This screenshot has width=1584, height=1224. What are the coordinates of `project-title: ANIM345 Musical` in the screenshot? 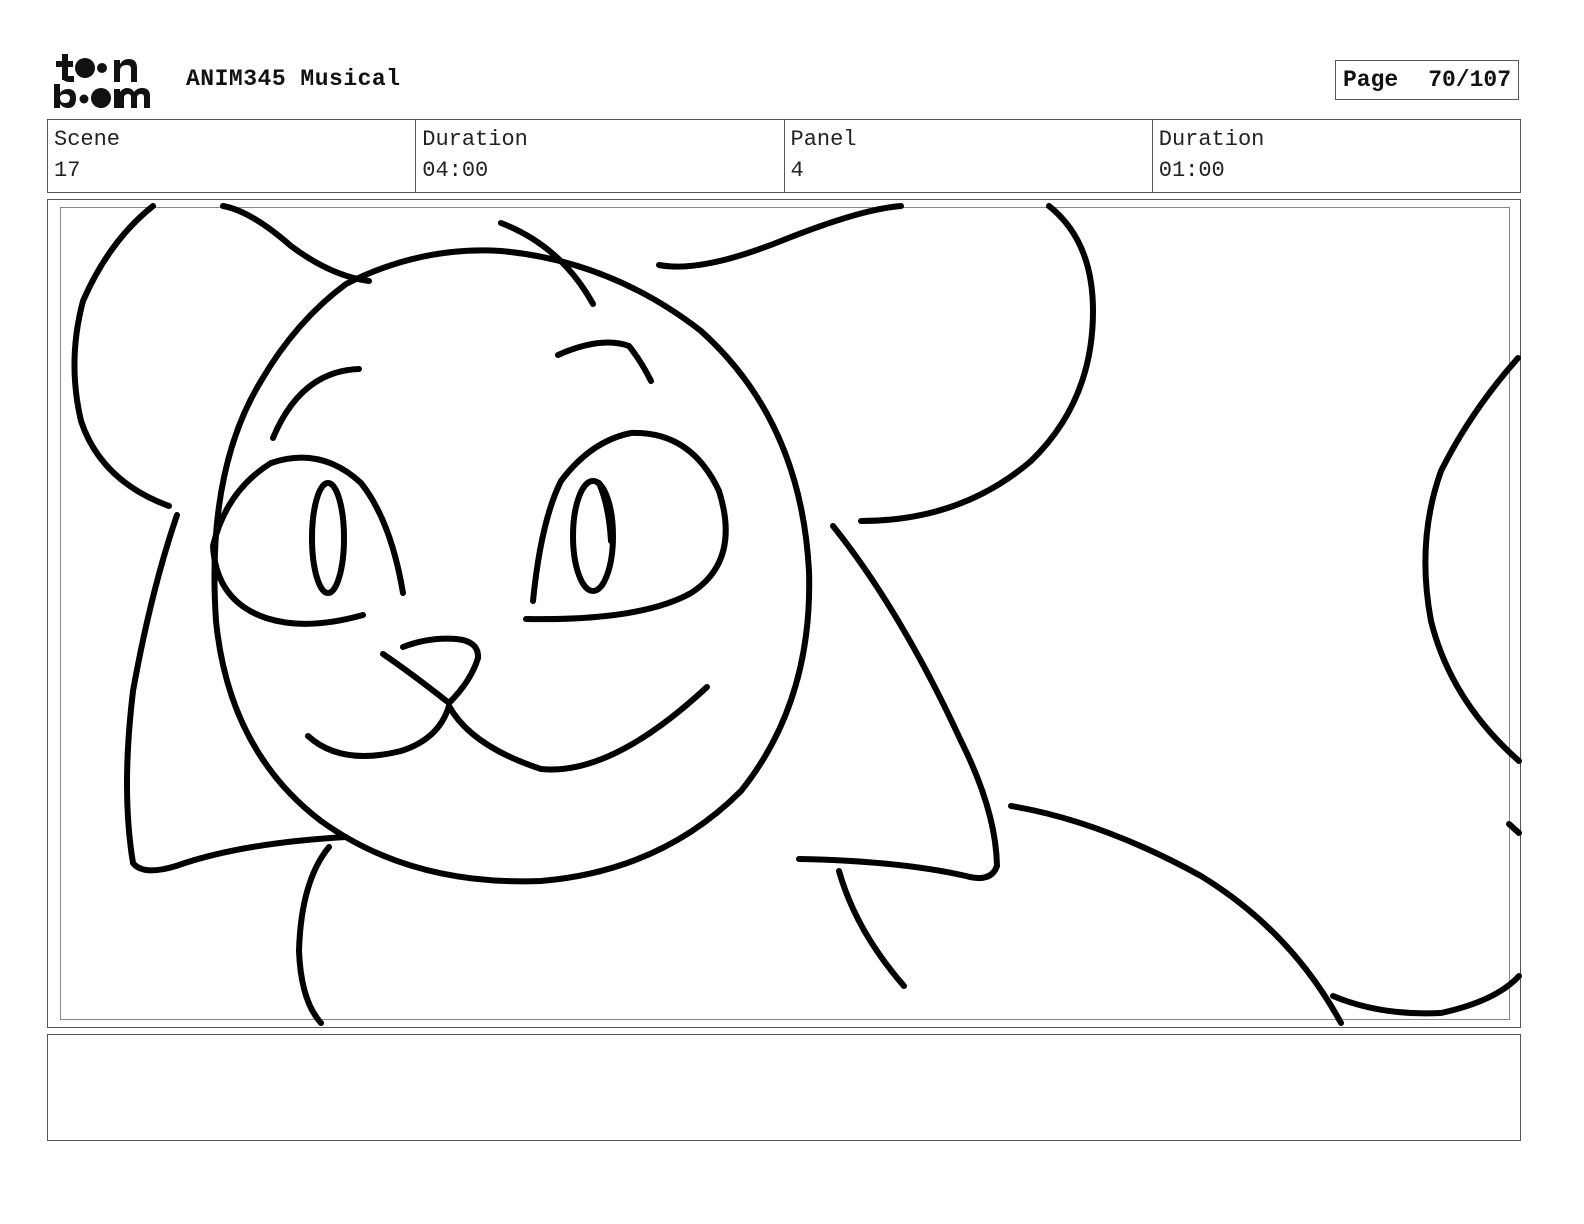 It's located at (293, 79).